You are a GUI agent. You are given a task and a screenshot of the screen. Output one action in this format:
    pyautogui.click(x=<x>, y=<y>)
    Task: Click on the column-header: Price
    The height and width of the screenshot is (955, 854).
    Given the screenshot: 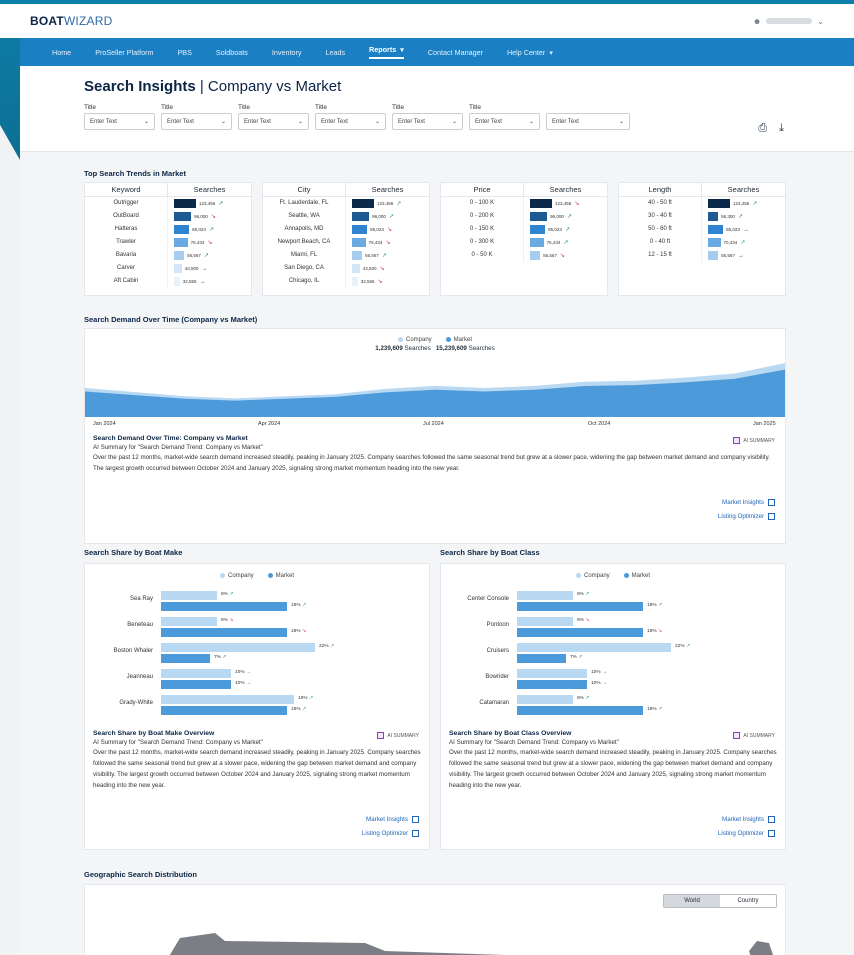 What is the action you would take?
    pyautogui.click(x=482, y=189)
    